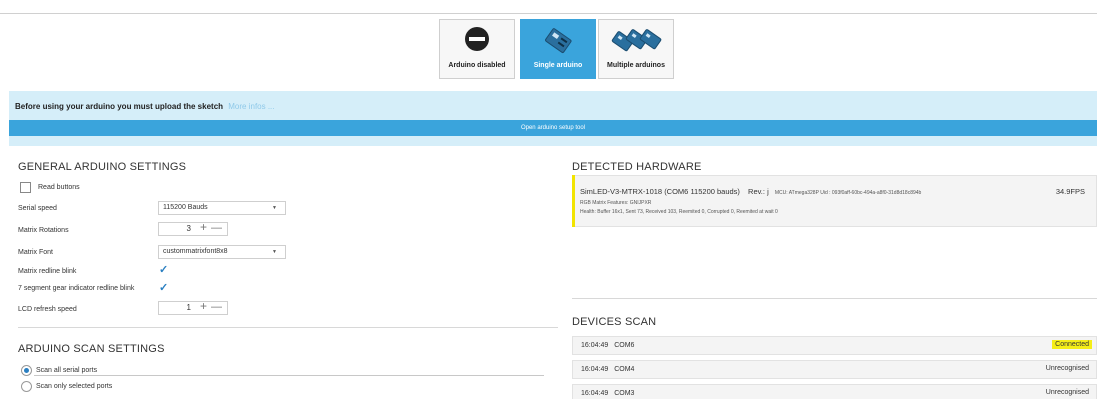 Image resolution: width=1097 pixels, height=399 pixels. Describe the element at coordinates (164, 270) in the screenshot. I see `matrix-redline-checkbox: ✓` at that location.